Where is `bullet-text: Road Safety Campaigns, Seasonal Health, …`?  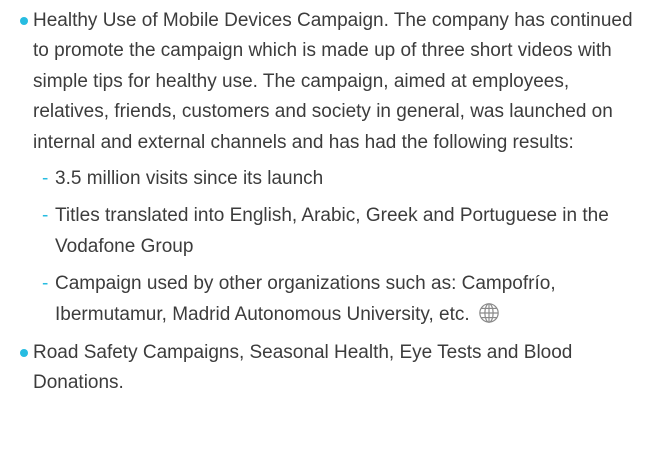 bullet-text: Road Safety Campaigns, Seasonal Health, … is located at coordinates (303, 368).